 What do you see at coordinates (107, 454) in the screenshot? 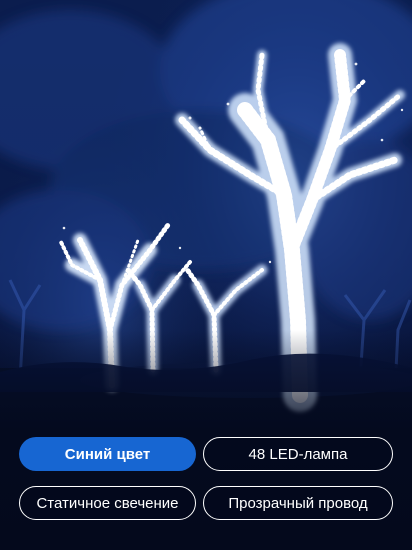
I see `chip-blue-color: Синий цвет` at bounding box center [107, 454].